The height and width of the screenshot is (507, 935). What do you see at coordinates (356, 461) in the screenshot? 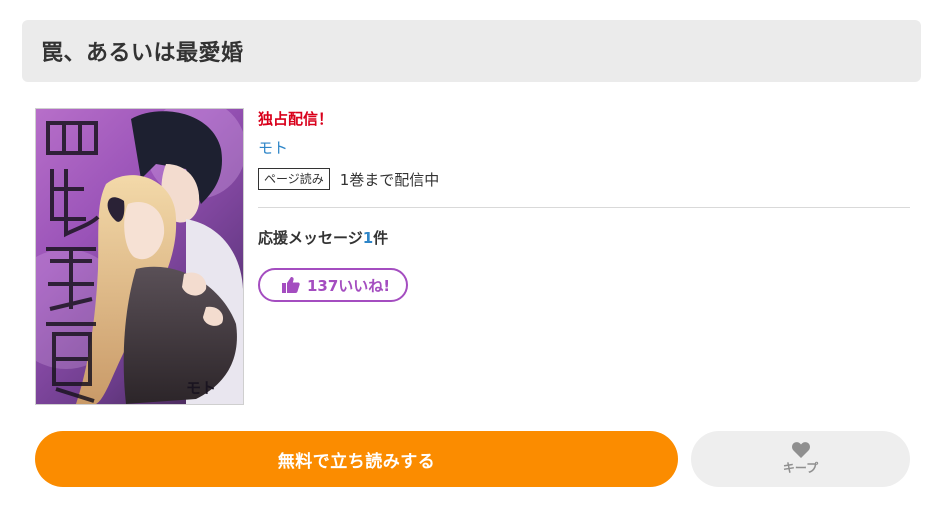
I see `read-free-label: 無料で立ち読みする` at bounding box center [356, 461].